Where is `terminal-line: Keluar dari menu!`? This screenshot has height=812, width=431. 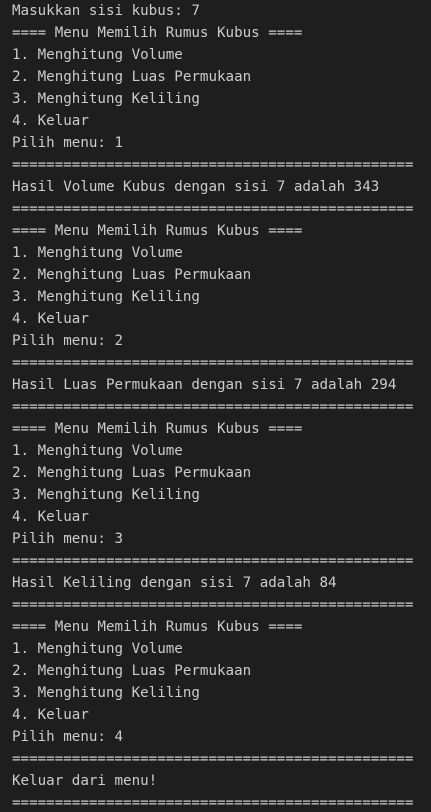 terminal-line: Keluar dari menu! is located at coordinates (85, 781).